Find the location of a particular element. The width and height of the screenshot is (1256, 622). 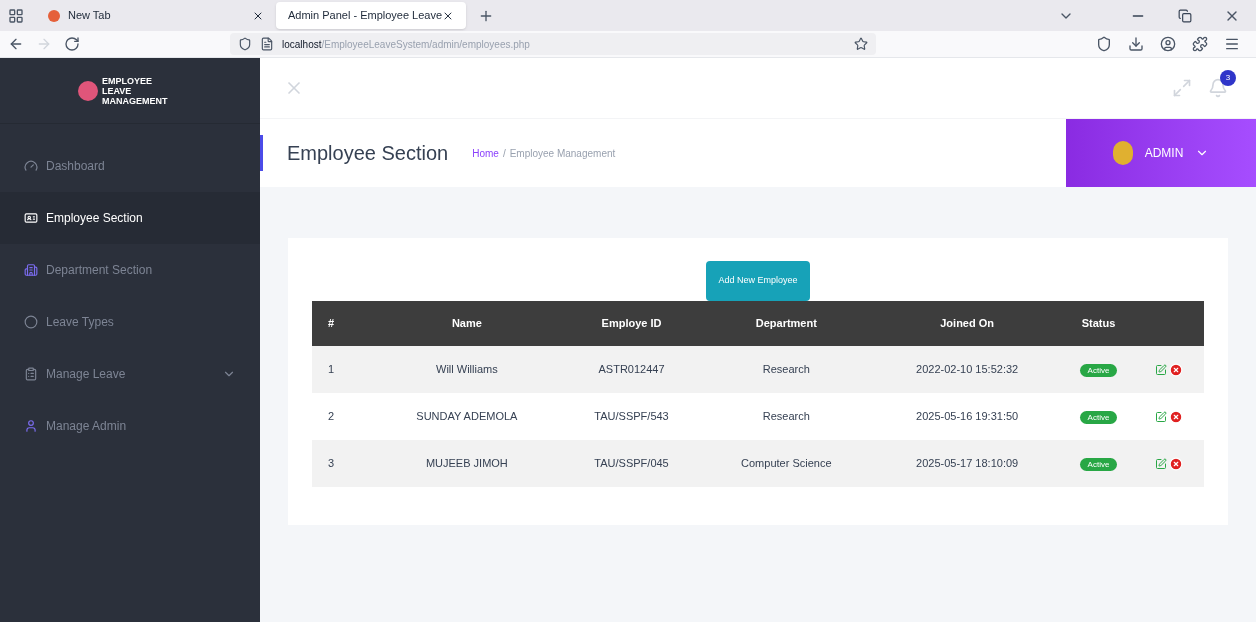

shield-icon is located at coordinates (245, 44).